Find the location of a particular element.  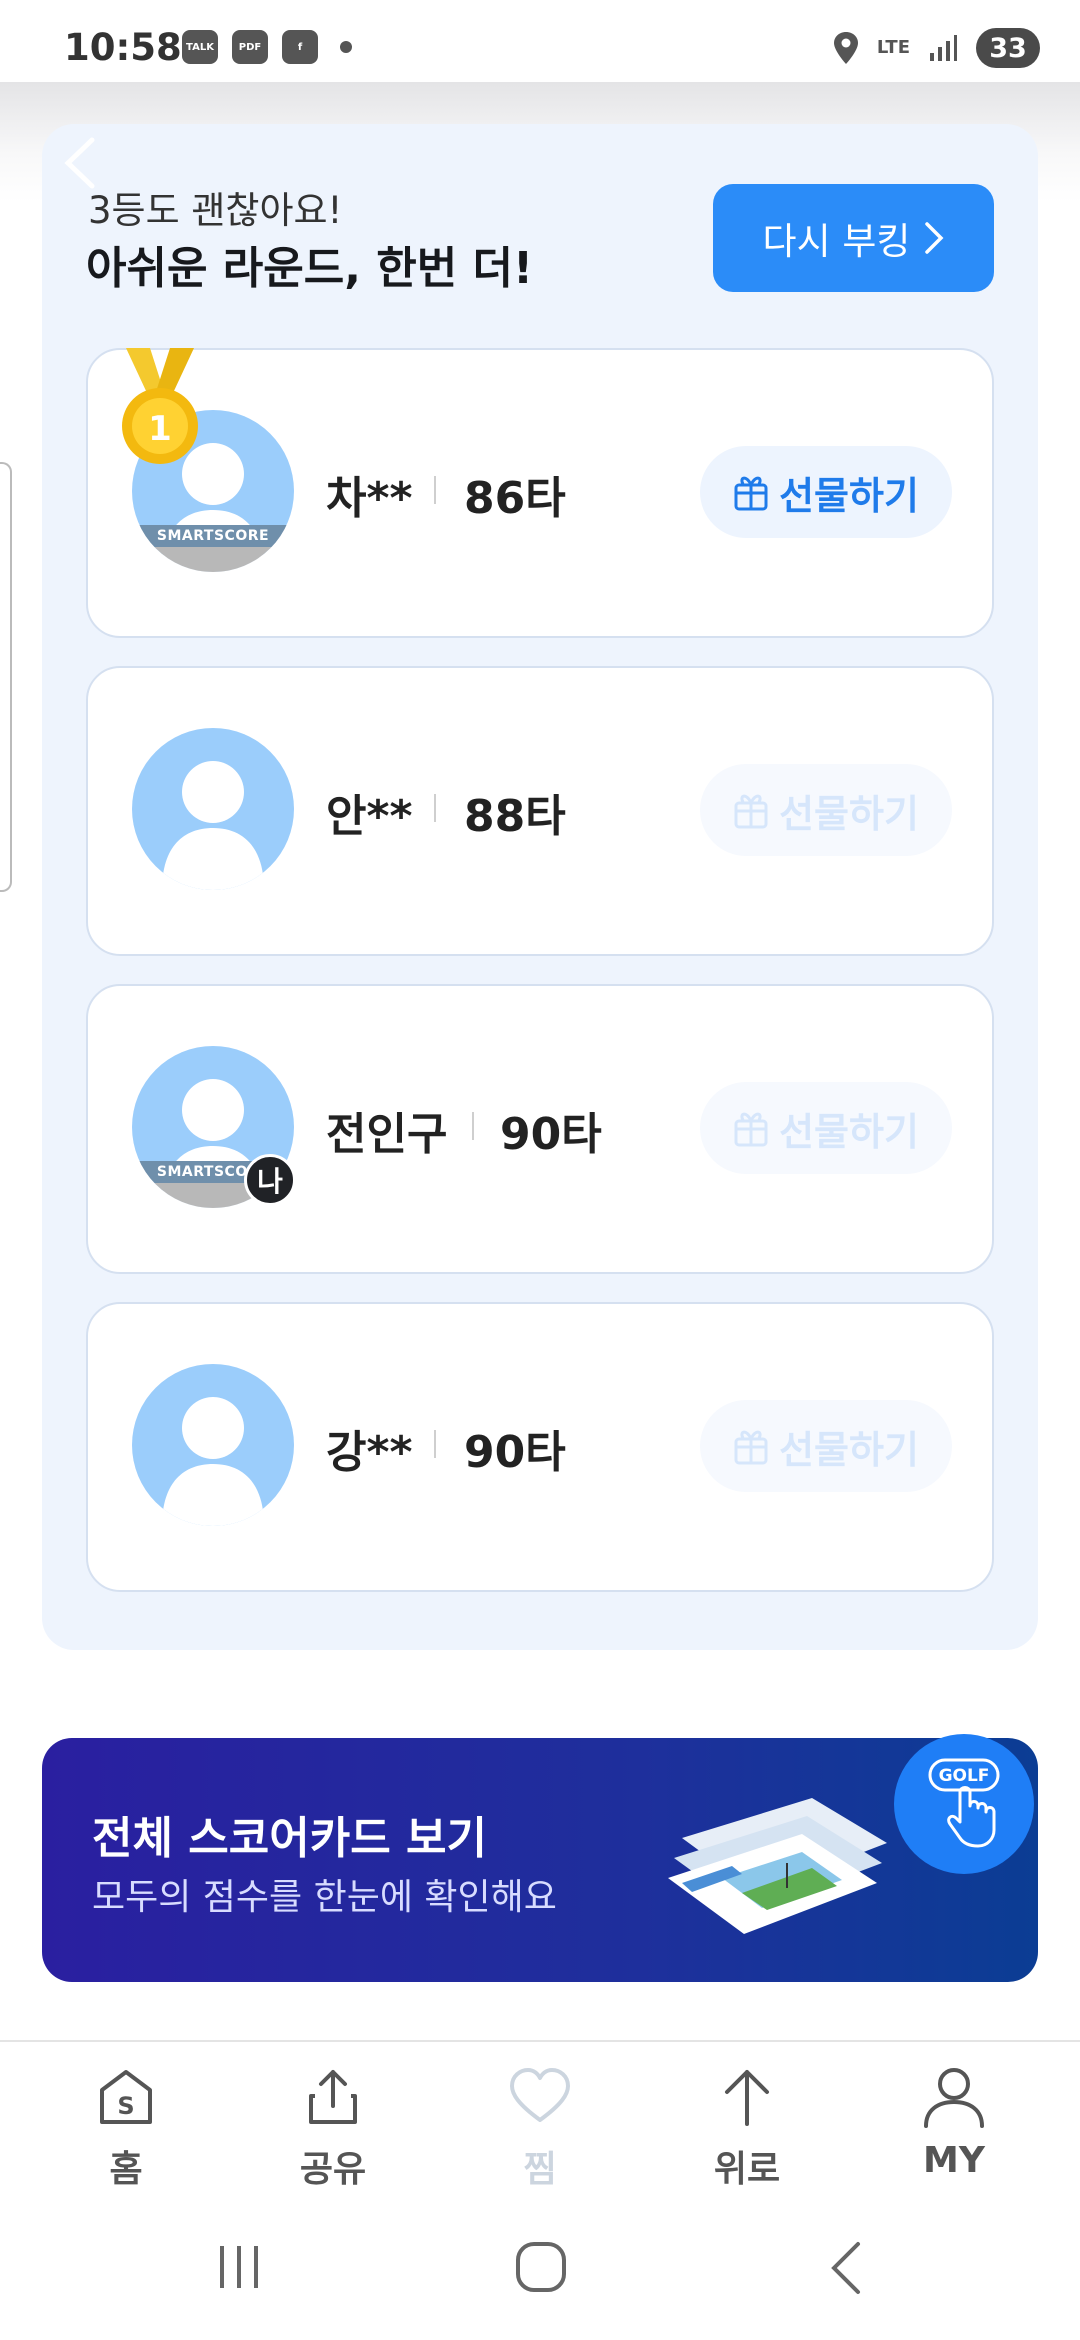

facebook-chat-icon: f is located at coordinates (300, 47).